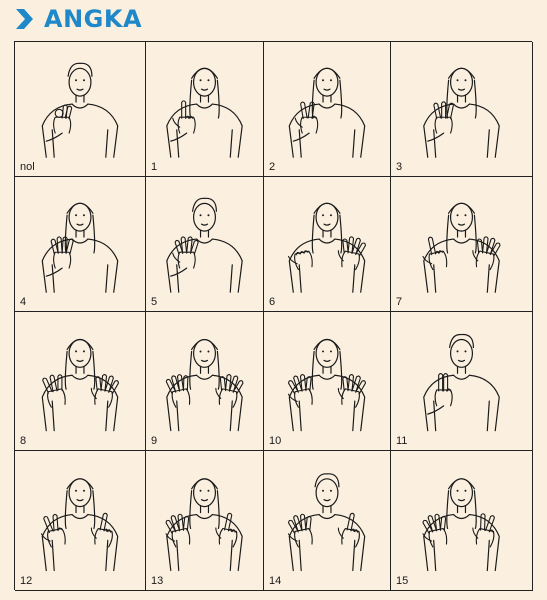 This screenshot has height=600, width=547. I want to click on sign-cell: 14, so click(327, 521).